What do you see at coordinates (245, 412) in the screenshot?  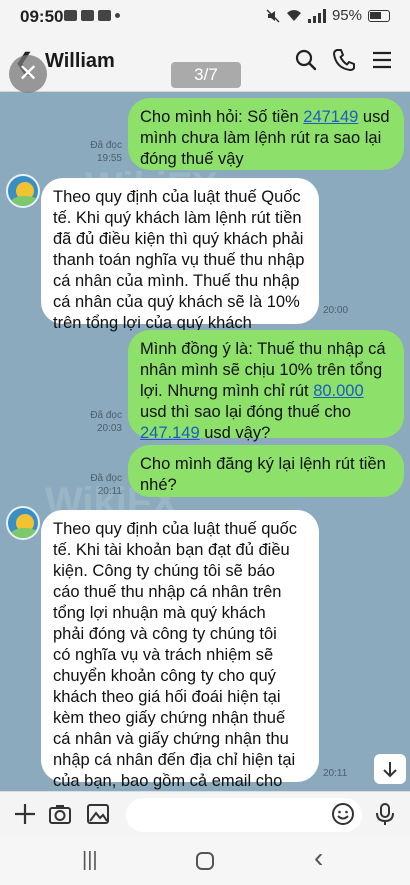 I see `message-text: usd thì sao lại đóng thuế cho` at bounding box center [245, 412].